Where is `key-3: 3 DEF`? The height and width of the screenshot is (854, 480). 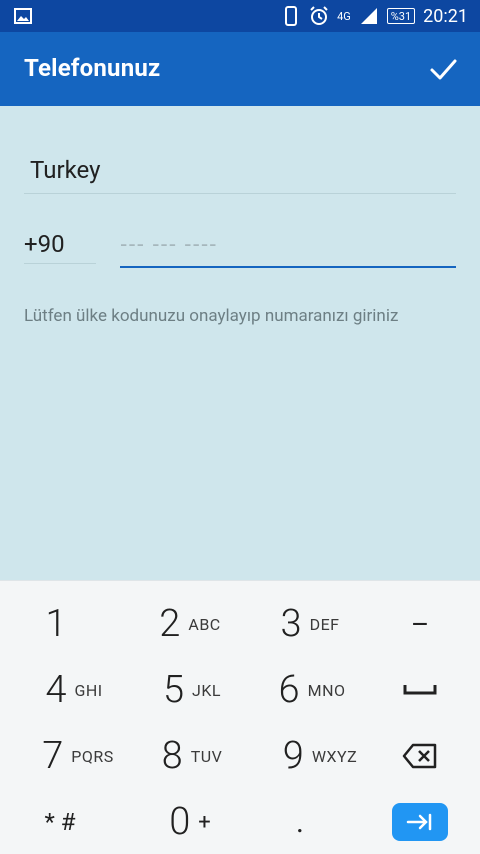
key-3: 3 DEF is located at coordinates (310, 624).